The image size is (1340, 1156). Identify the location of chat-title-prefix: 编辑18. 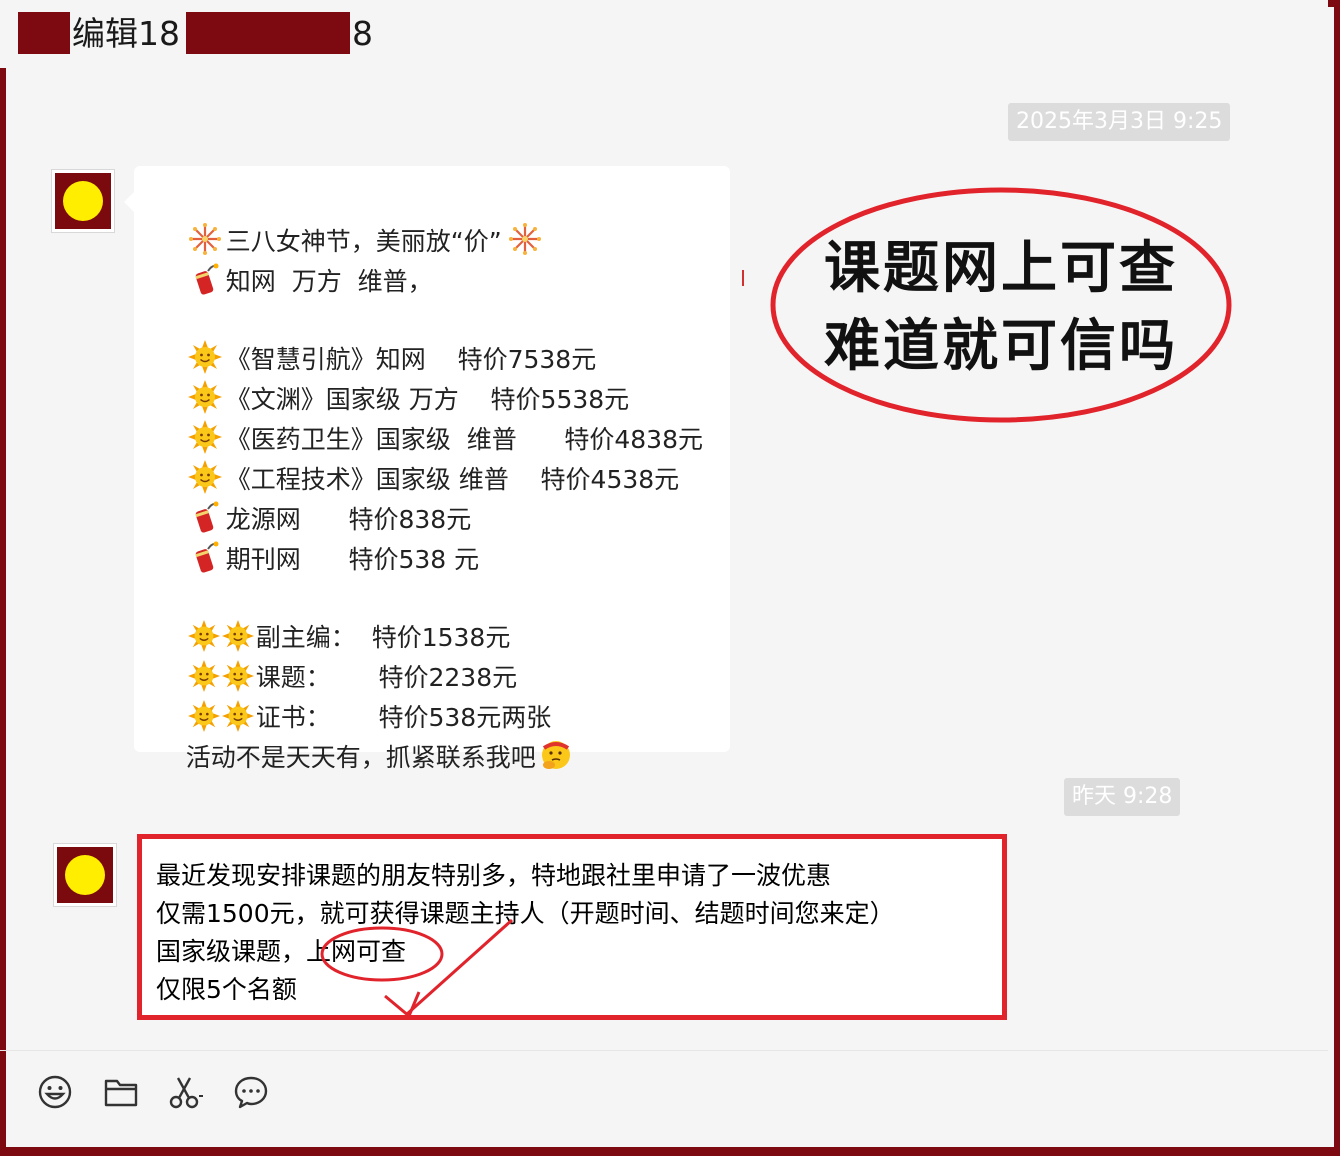
(126, 33).